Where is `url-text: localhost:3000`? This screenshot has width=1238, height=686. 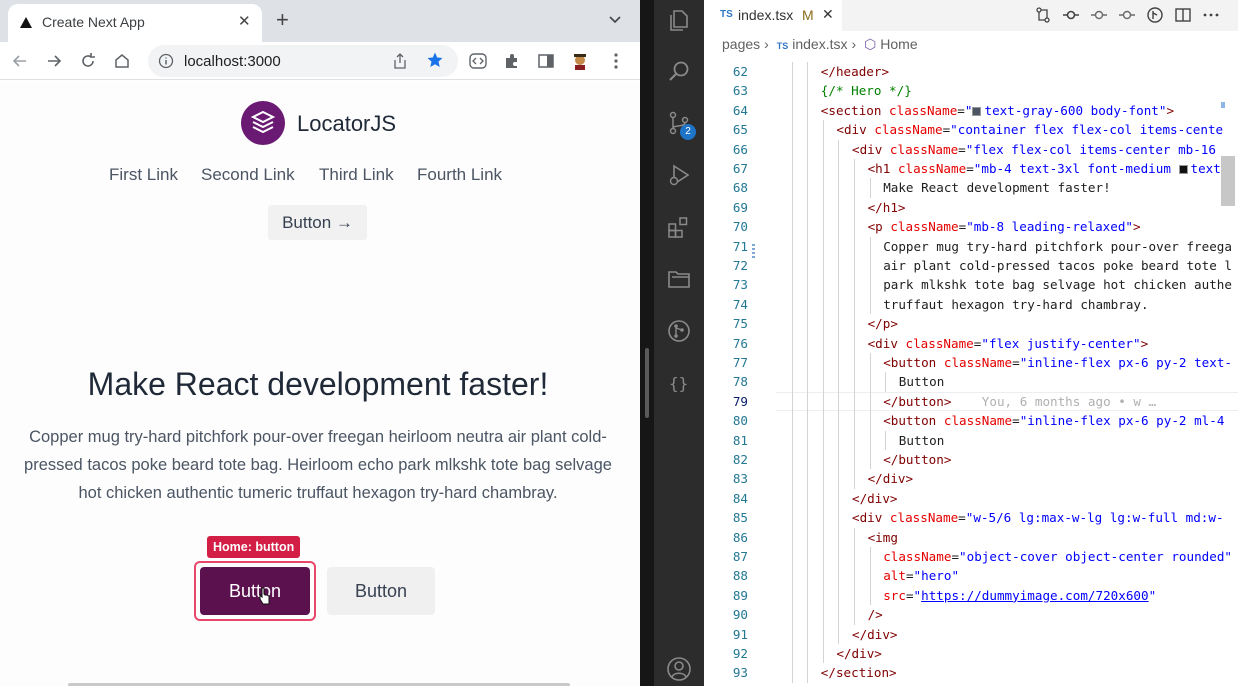 url-text: localhost:3000 is located at coordinates (232, 61).